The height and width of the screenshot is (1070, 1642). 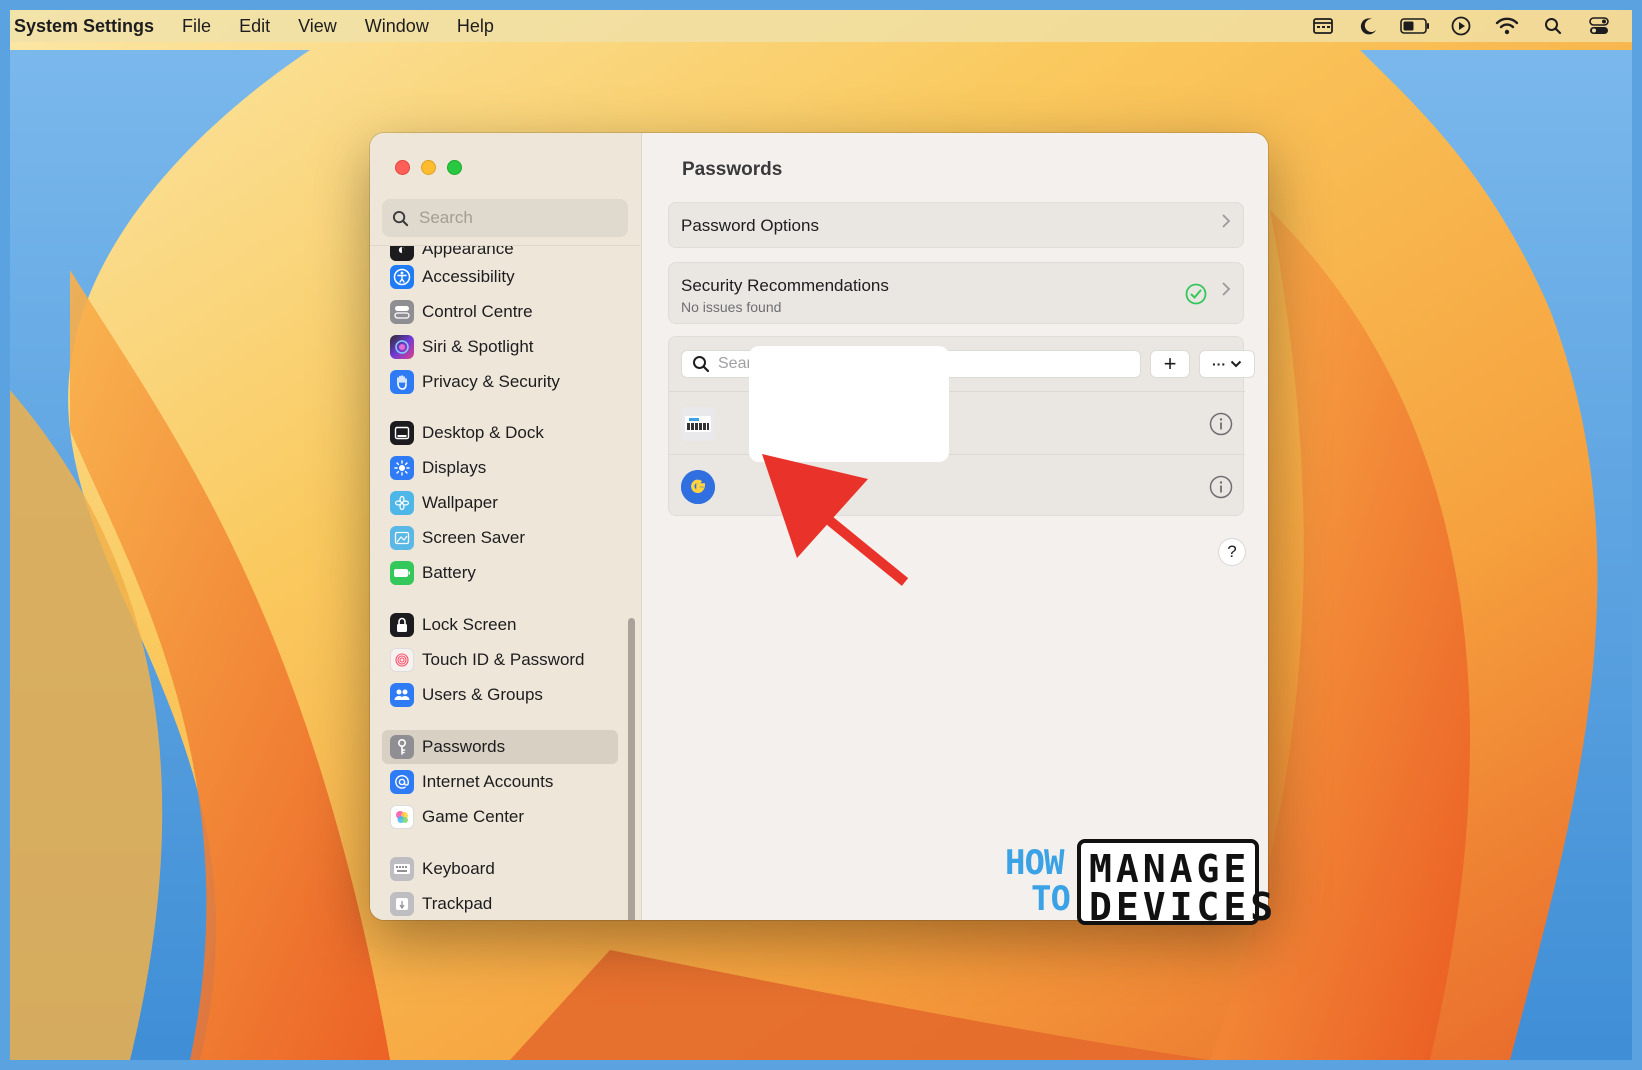 What do you see at coordinates (475, 26) in the screenshot?
I see `menu-help: Help` at bounding box center [475, 26].